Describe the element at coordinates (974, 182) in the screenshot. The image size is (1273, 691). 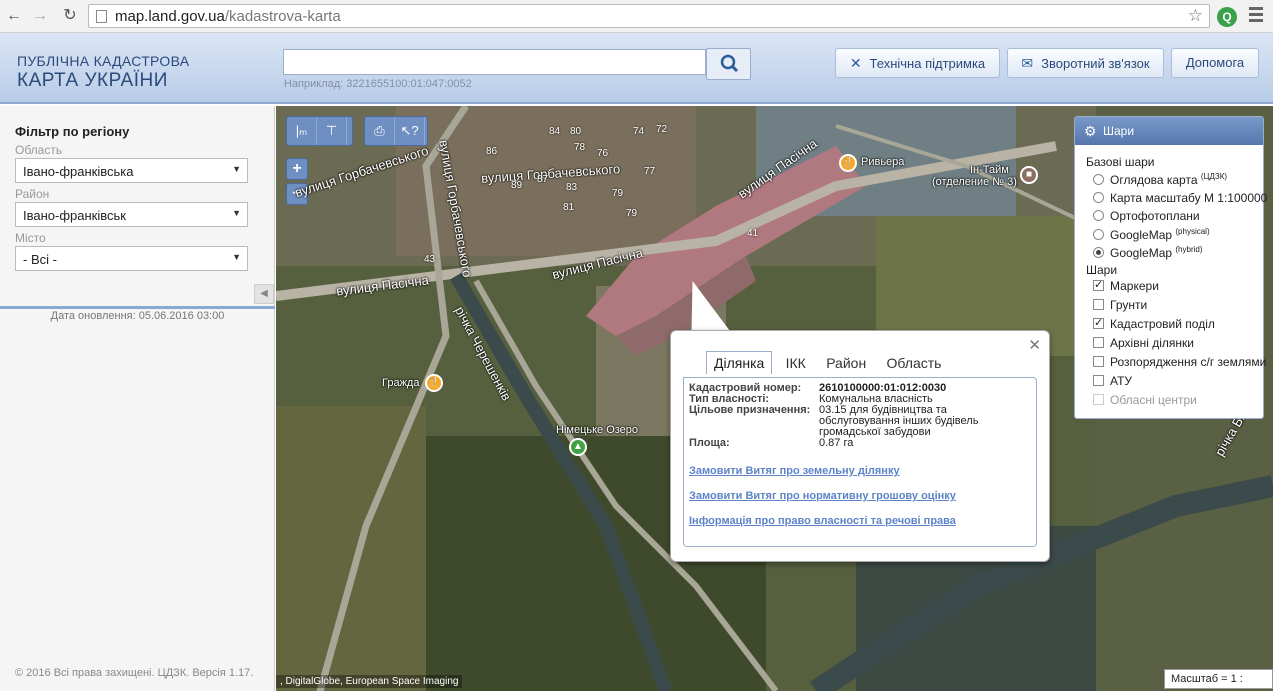
I see `poi-label: (отделение № 3)` at that location.